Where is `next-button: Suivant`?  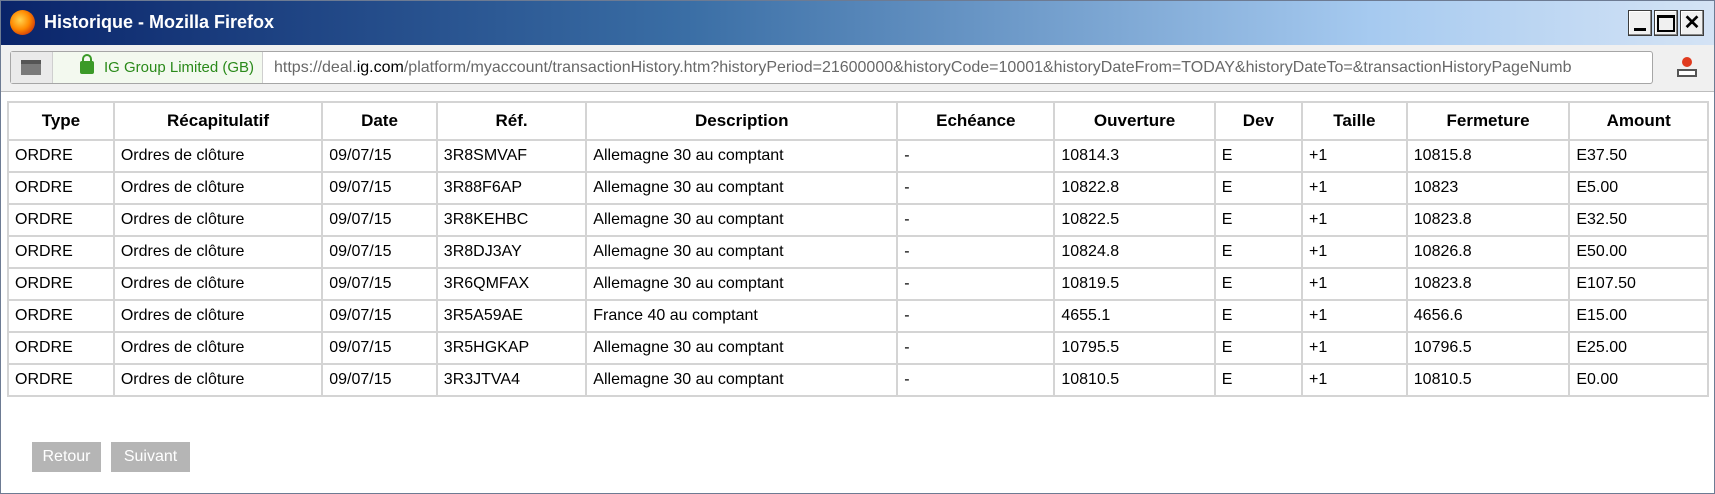 next-button: Suivant is located at coordinates (150, 457).